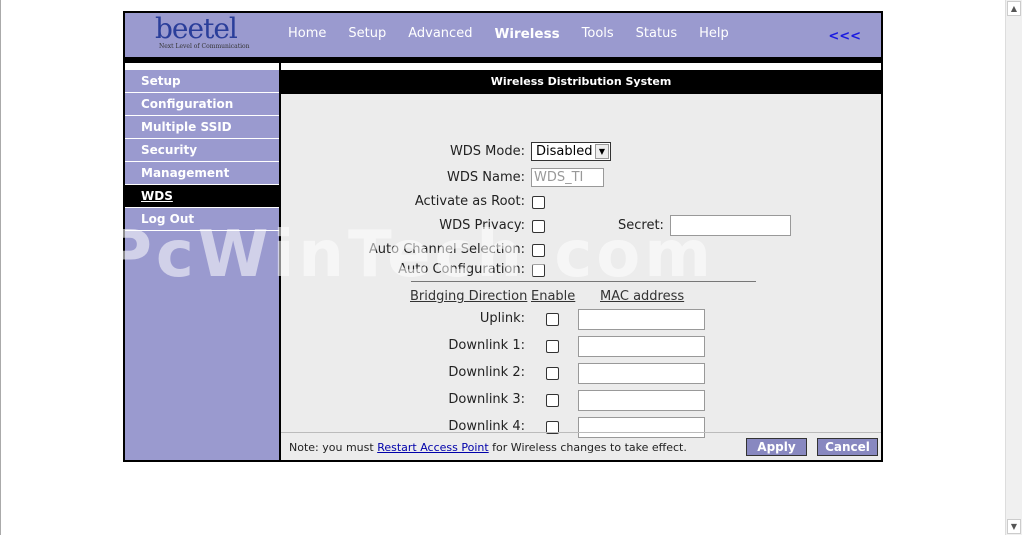 The height and width of the screenshot is (535, 1022). Describe the element at coordinates (844, 36) in the screenshot. I see `collapse-menu-link: <<<` at that location.